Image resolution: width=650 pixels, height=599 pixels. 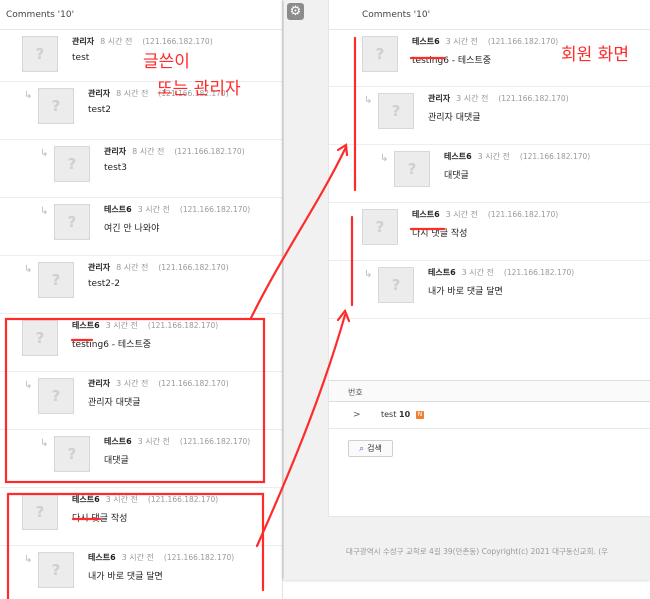 I want to click on comment-text: 내가 바로 댓글 달면, so click(x=465, y=292).